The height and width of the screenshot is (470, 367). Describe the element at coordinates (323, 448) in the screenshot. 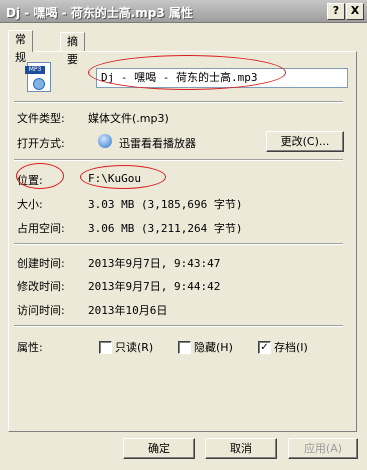

I see `apply-button: 应用(A)` at that location.